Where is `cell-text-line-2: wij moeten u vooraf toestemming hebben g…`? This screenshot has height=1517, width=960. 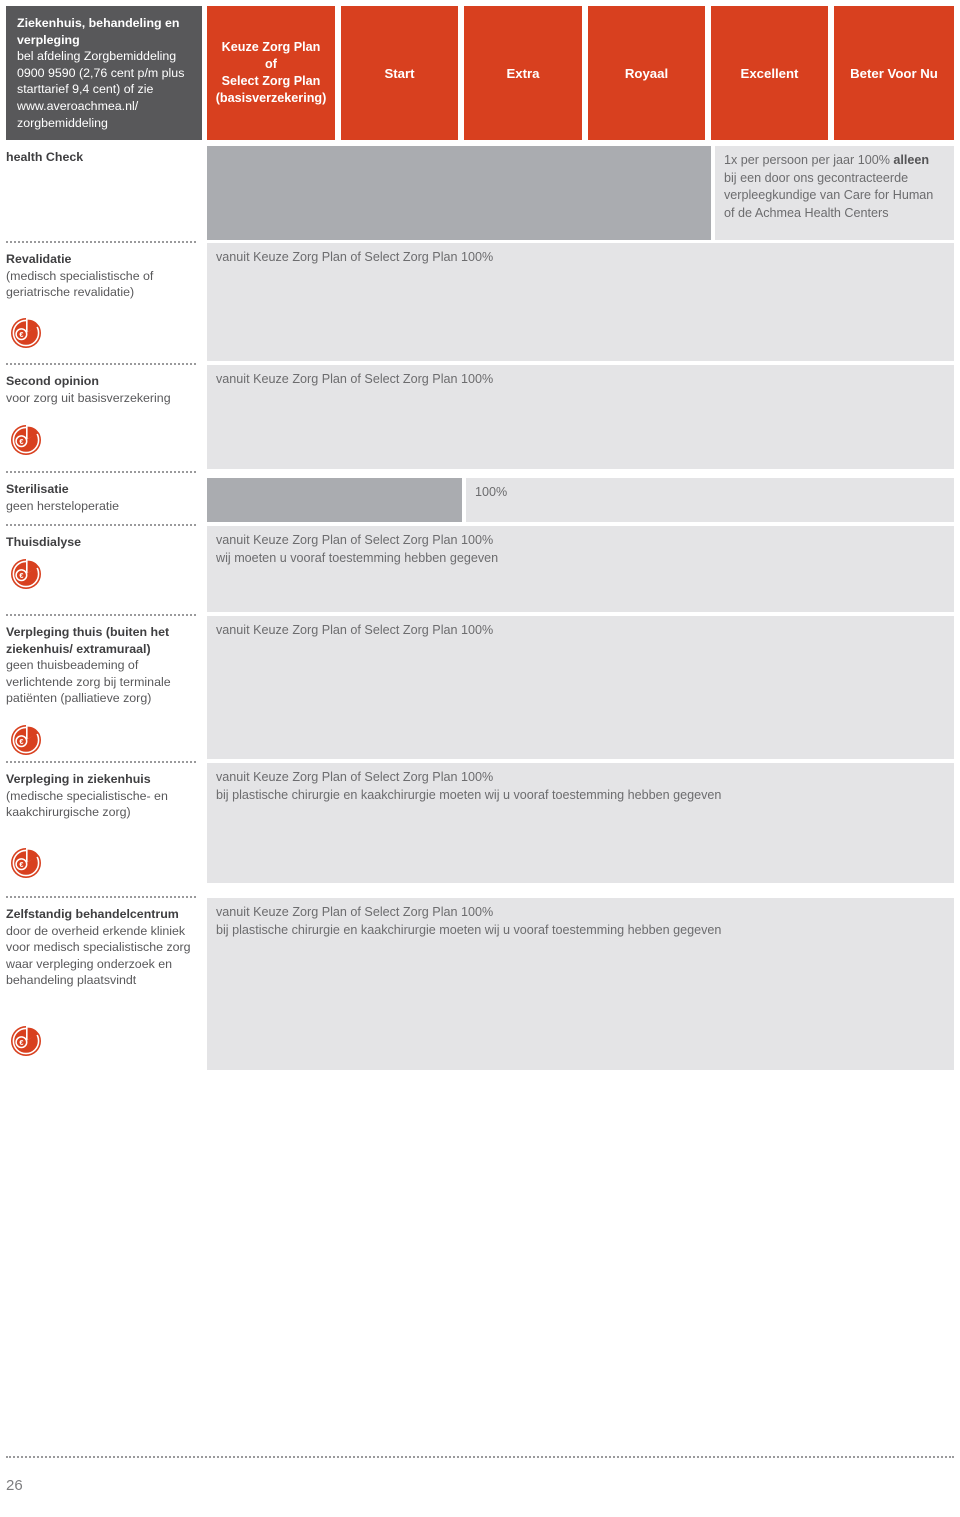 cell-text-line-2: wij moeten u vooraf toestemming hebben g… is located at coordinates (357, 557).